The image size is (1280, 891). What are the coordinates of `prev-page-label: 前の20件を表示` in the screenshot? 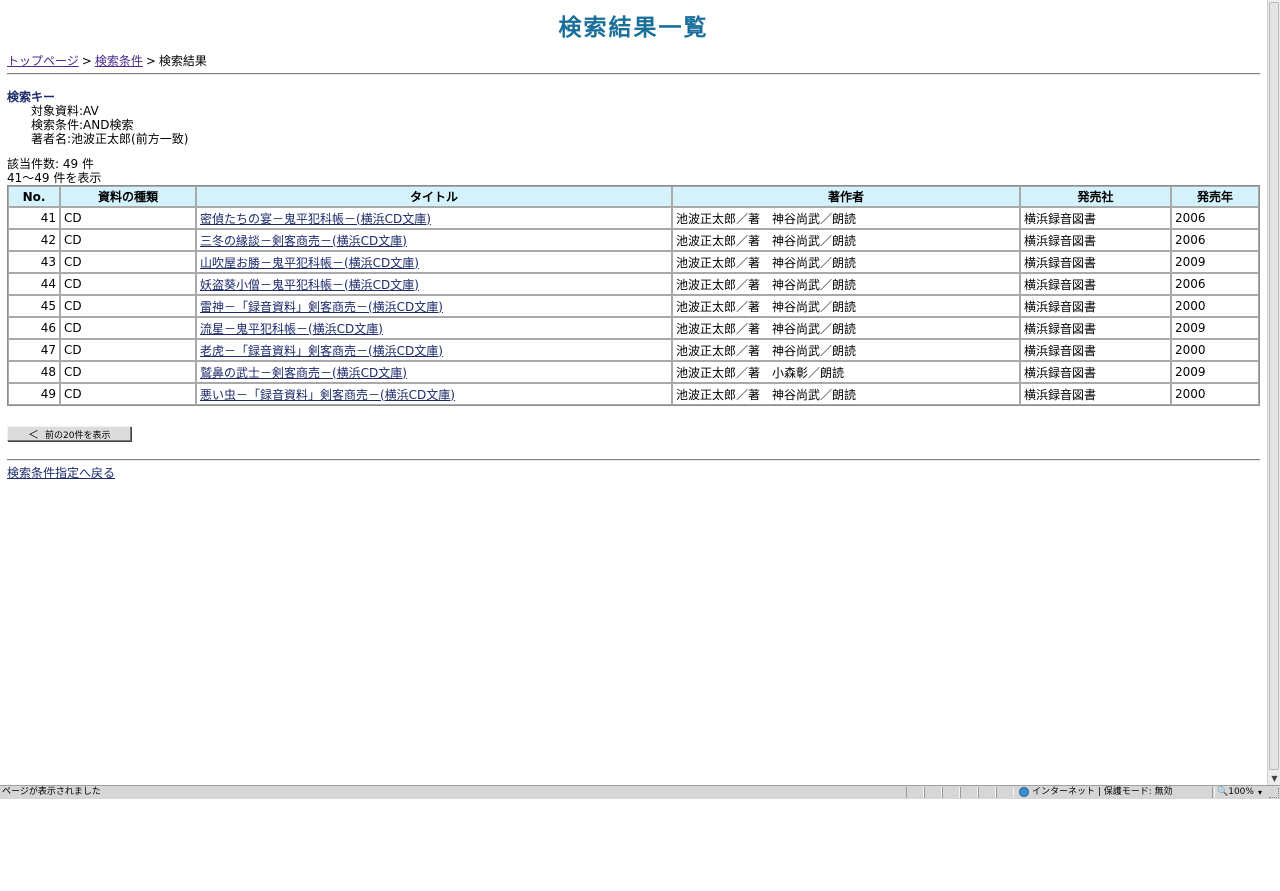 It's located at (78, 436).